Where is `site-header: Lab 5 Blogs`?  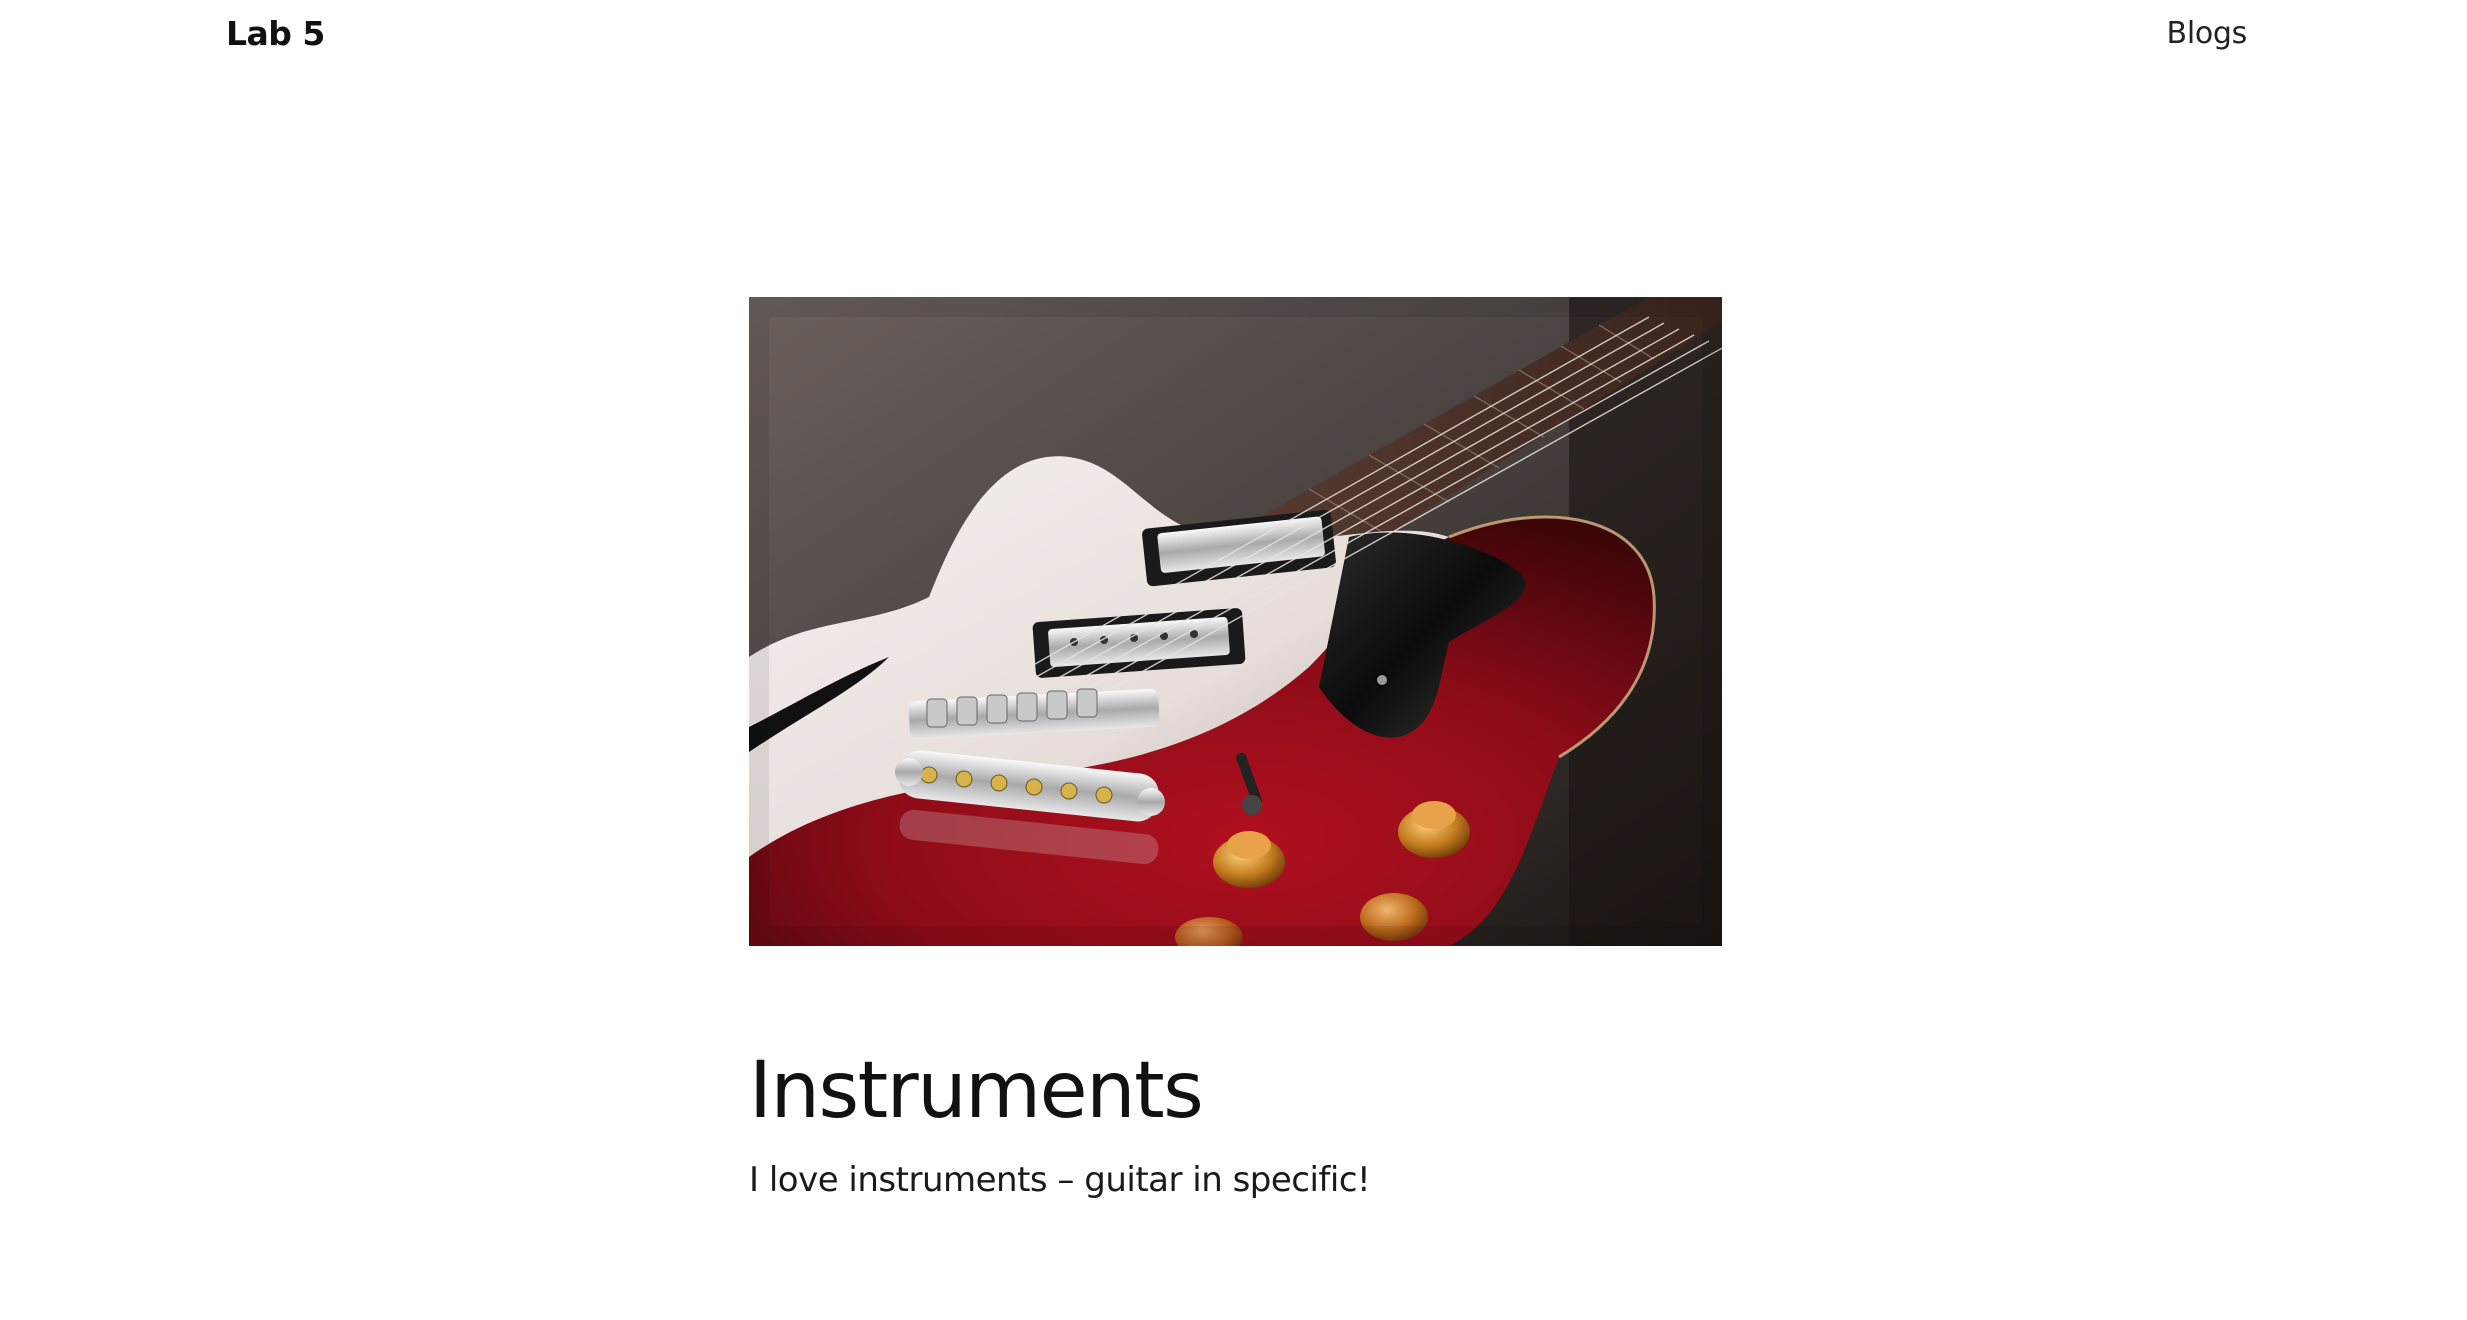
site-header: Lab 5 Blogs is located at coordinates (1233, 35).